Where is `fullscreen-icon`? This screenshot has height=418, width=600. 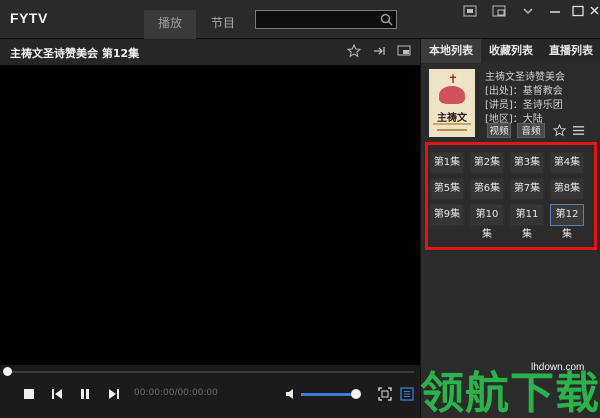
fullscreen-icon is located at coordinates (385, 394).